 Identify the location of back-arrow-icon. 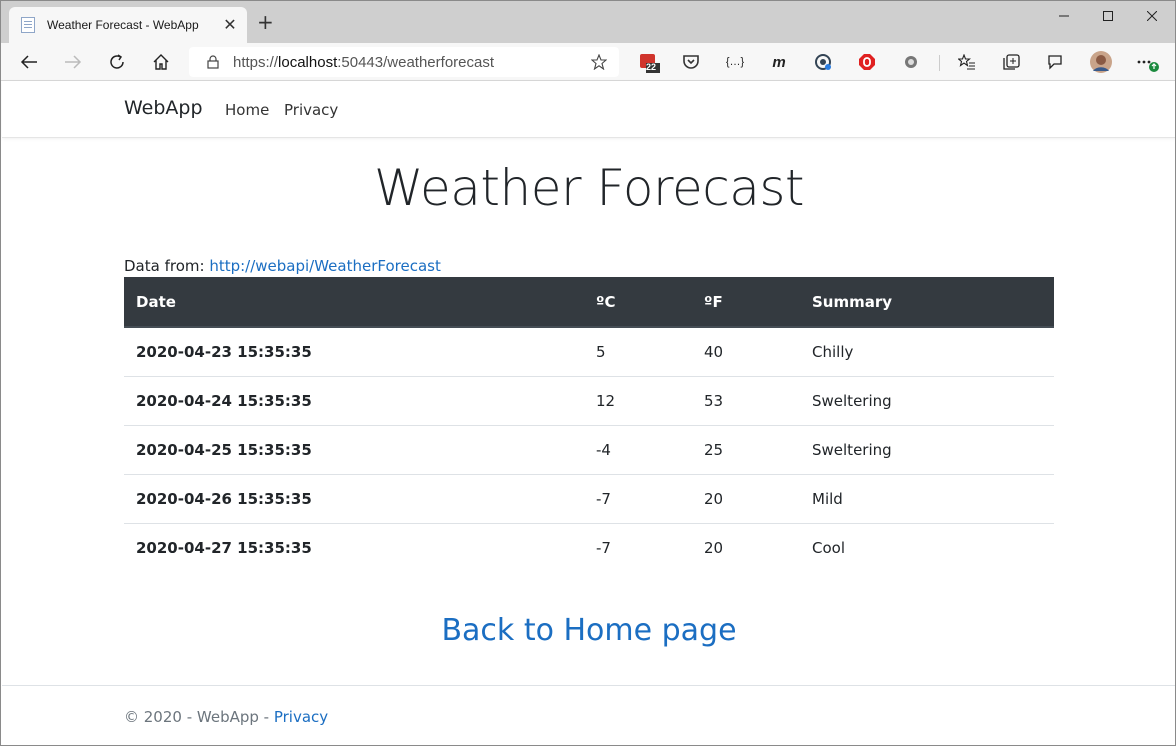
(28, 62).